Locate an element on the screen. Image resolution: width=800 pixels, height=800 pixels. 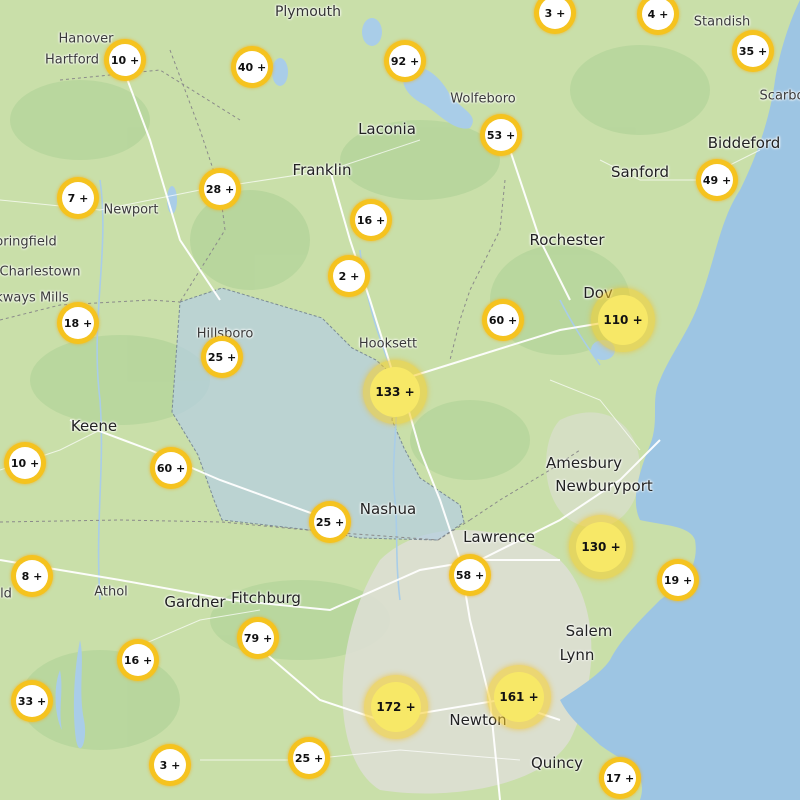
cluster-count: 92 + is located at coordinates (405, 61).